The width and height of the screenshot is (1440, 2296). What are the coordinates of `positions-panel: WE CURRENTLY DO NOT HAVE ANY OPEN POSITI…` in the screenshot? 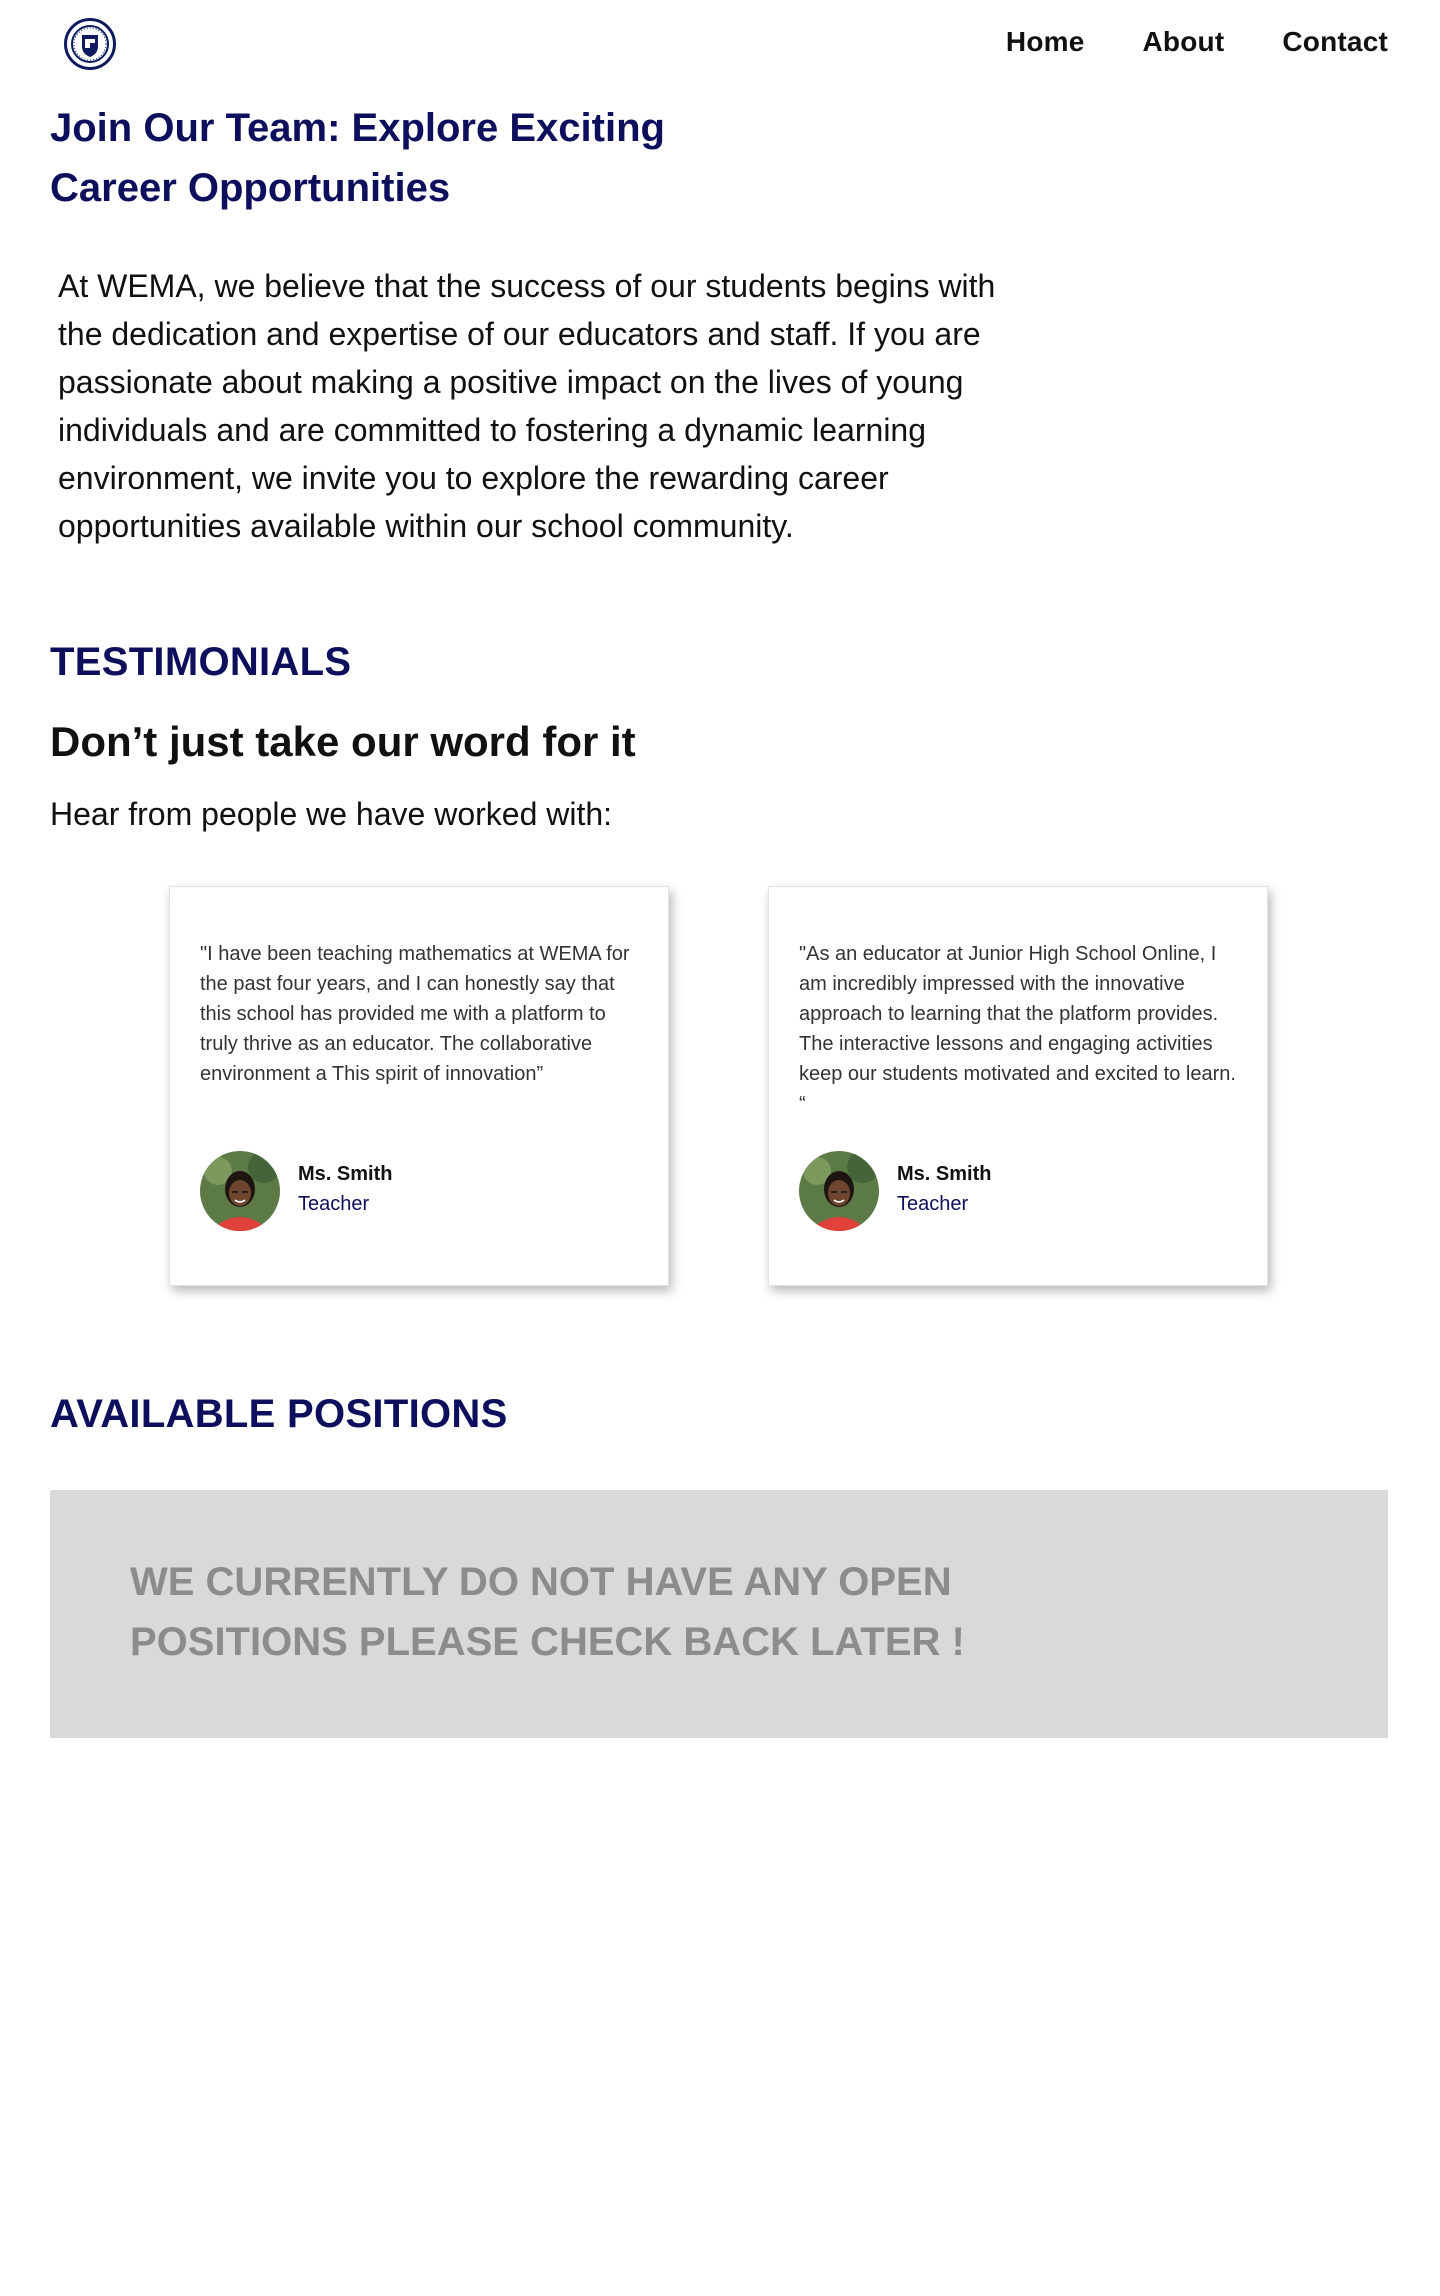 It's located at (719, 1614).